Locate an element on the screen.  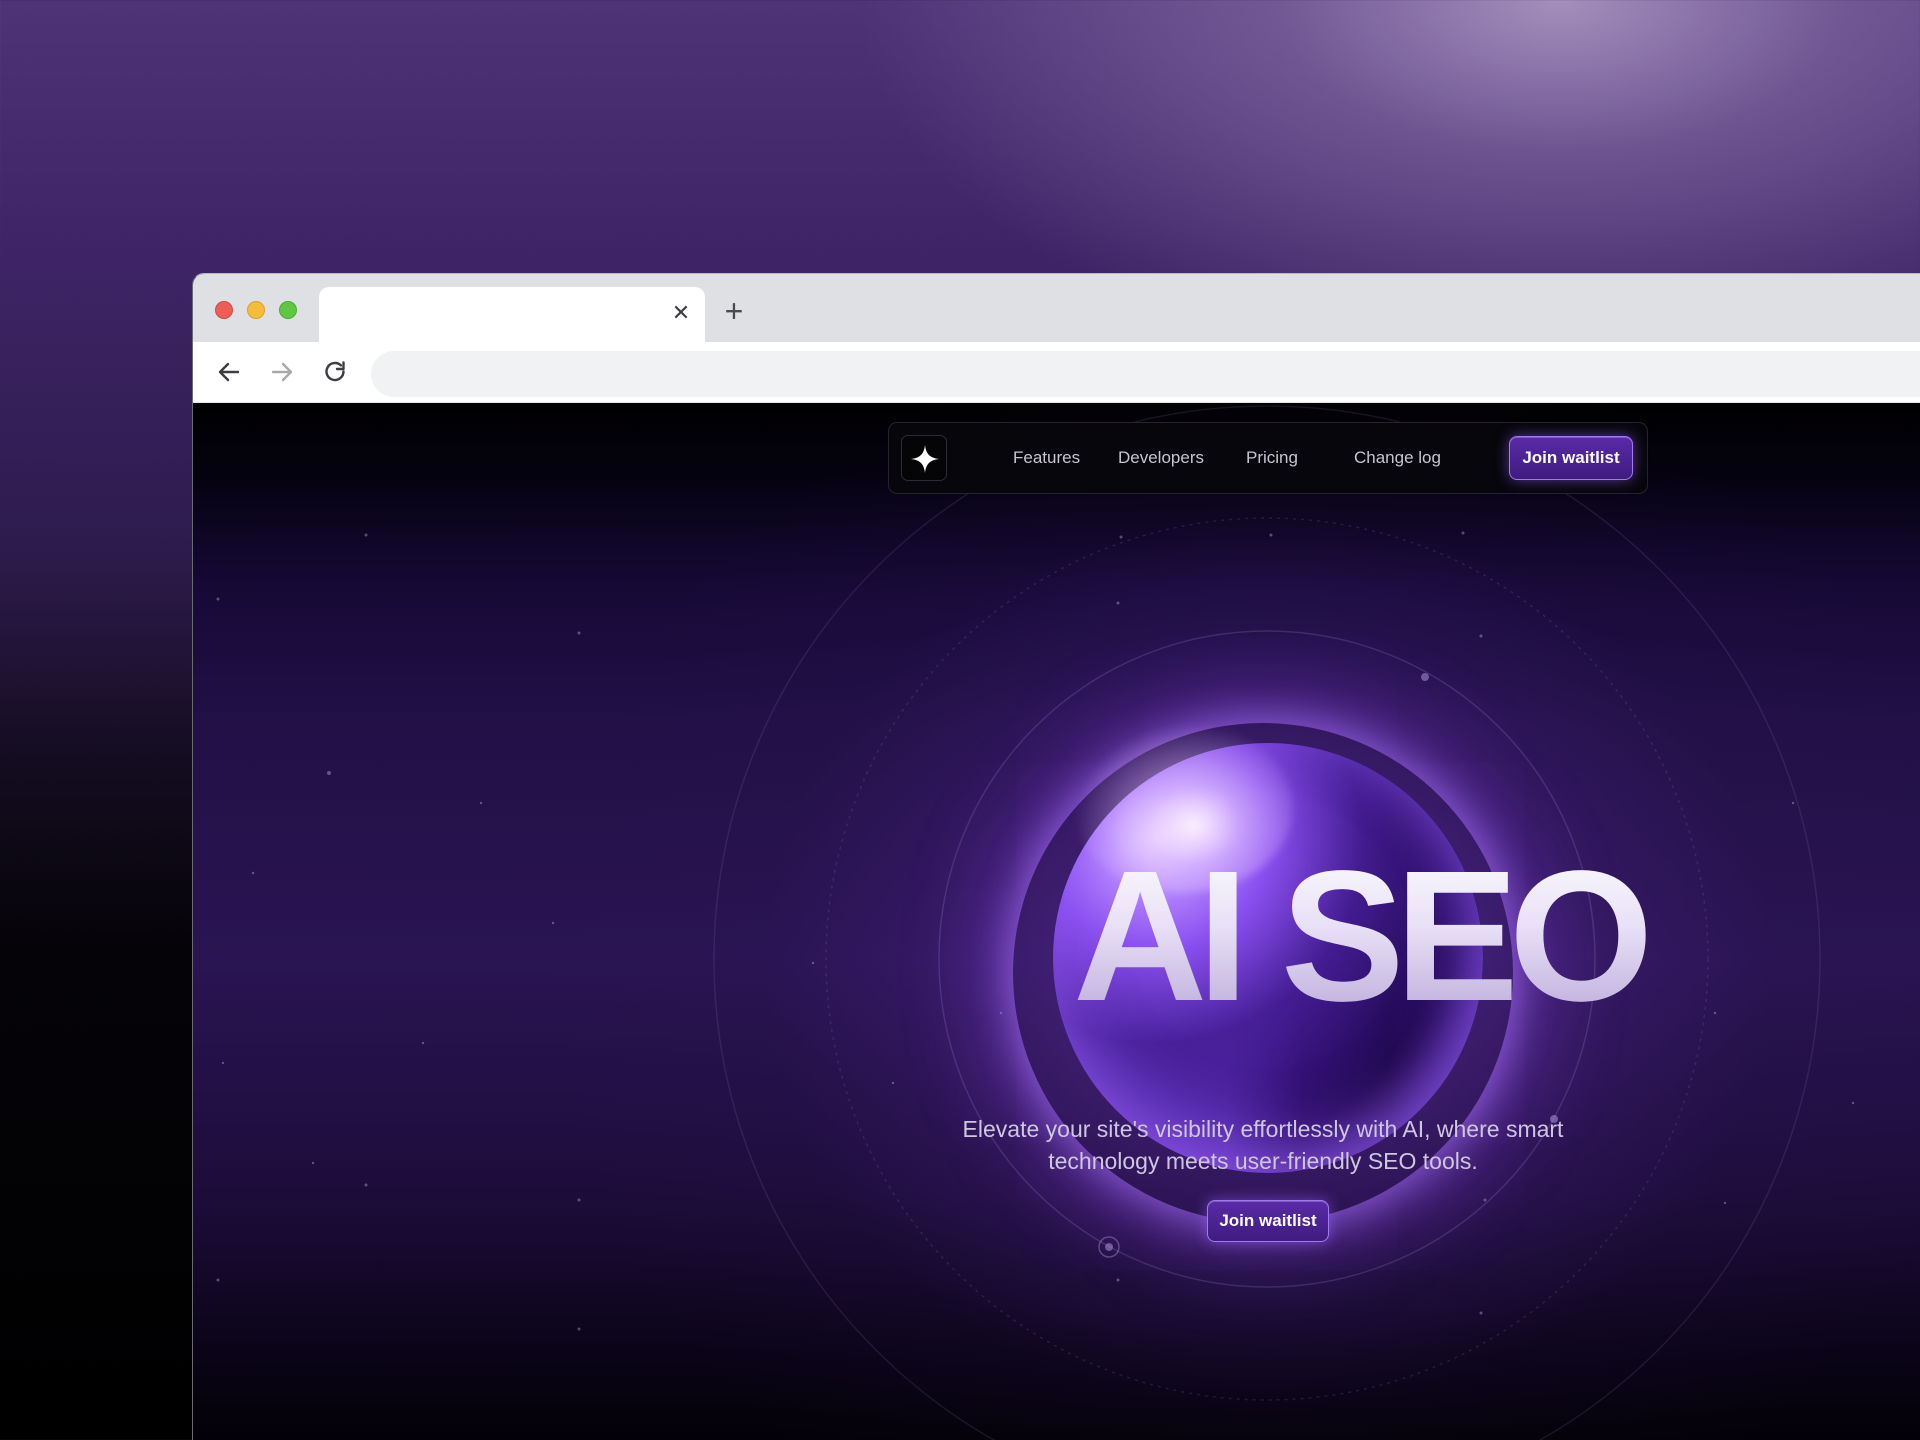
arrow-left-icon is located at coordinates (229, 372).